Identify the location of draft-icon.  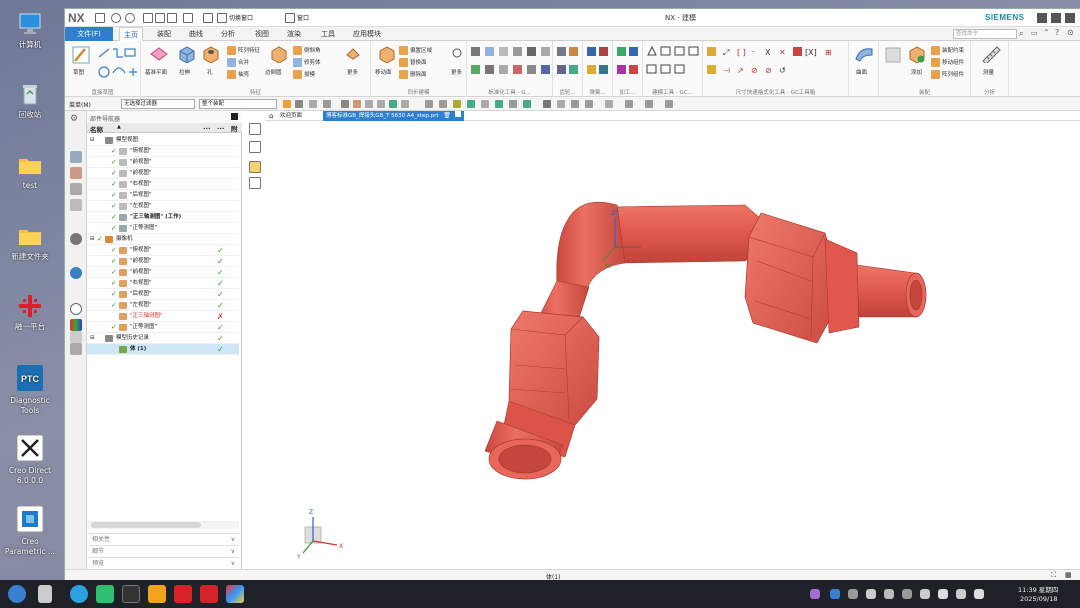
(297, 74).